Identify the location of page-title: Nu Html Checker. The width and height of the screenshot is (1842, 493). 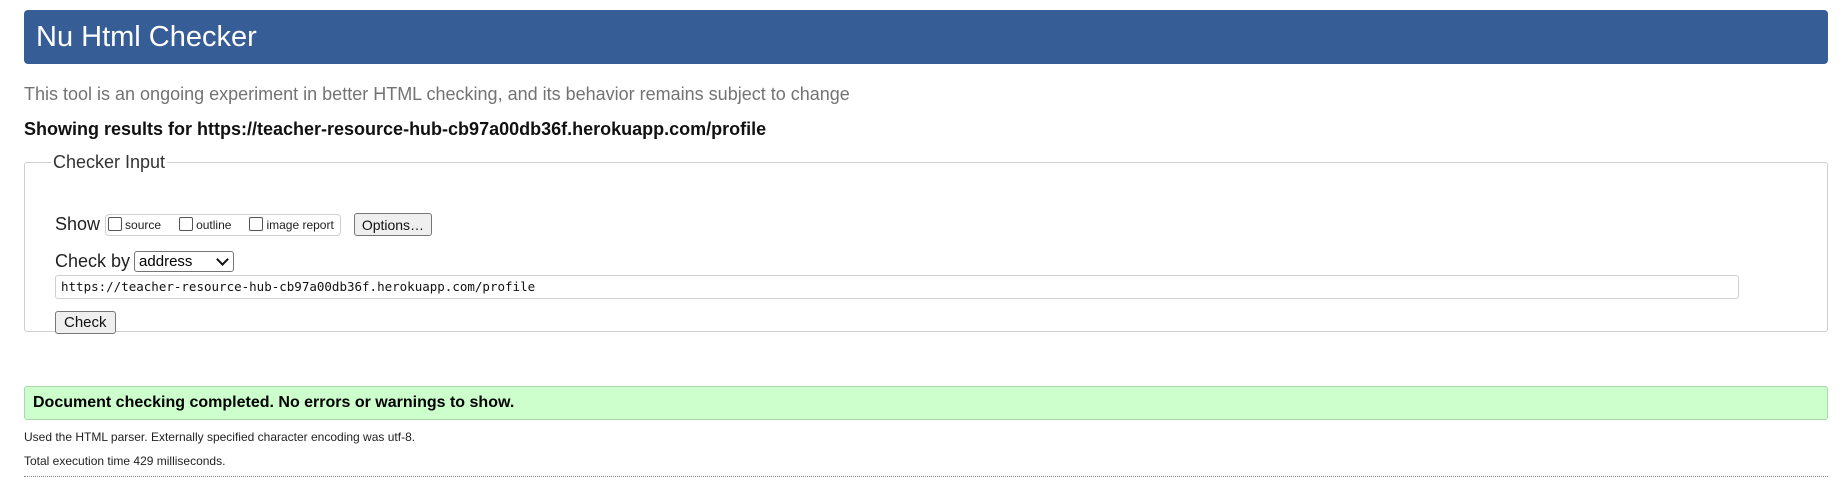
(146, 37).